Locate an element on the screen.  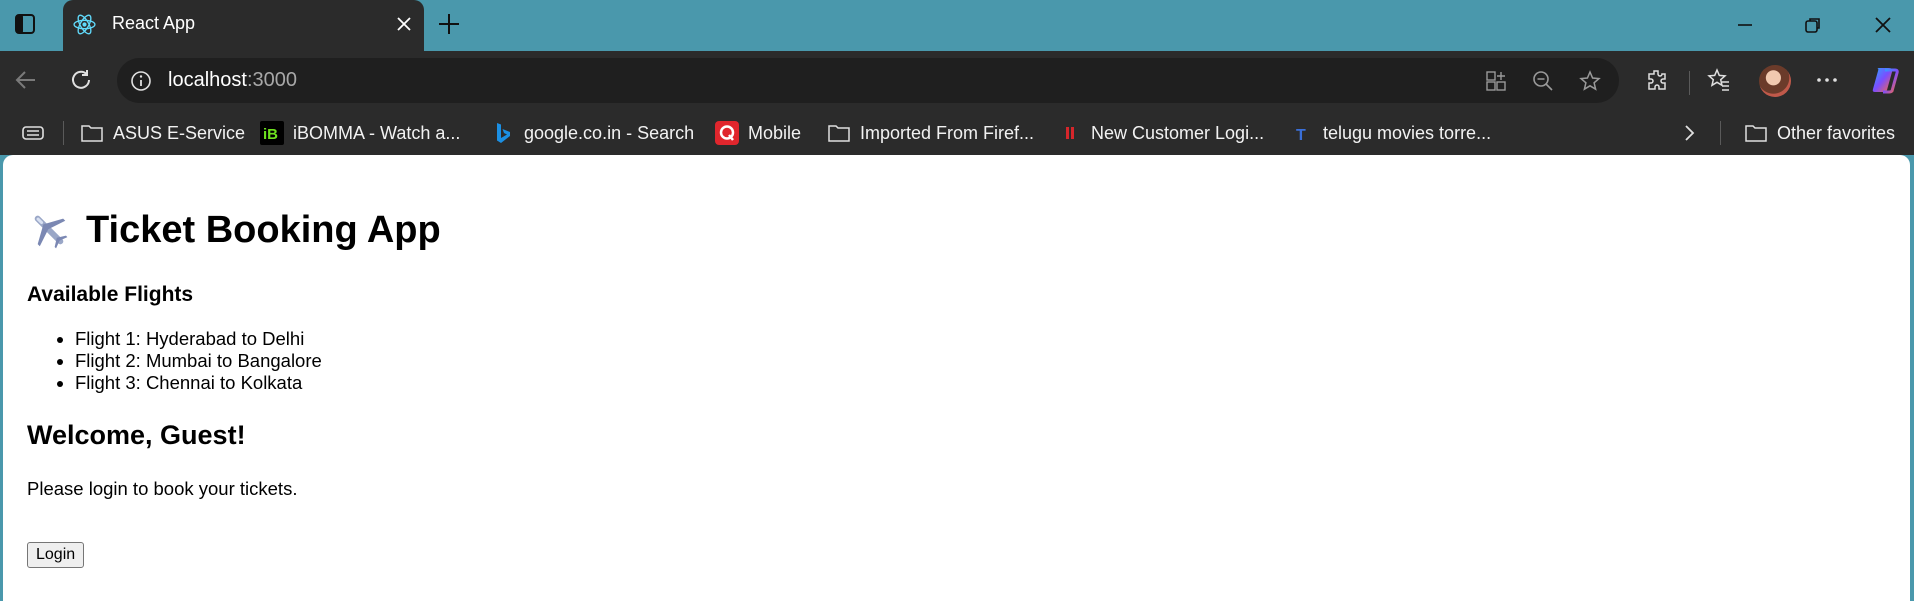
new-tab-icon is located at coordinates (449, 24).